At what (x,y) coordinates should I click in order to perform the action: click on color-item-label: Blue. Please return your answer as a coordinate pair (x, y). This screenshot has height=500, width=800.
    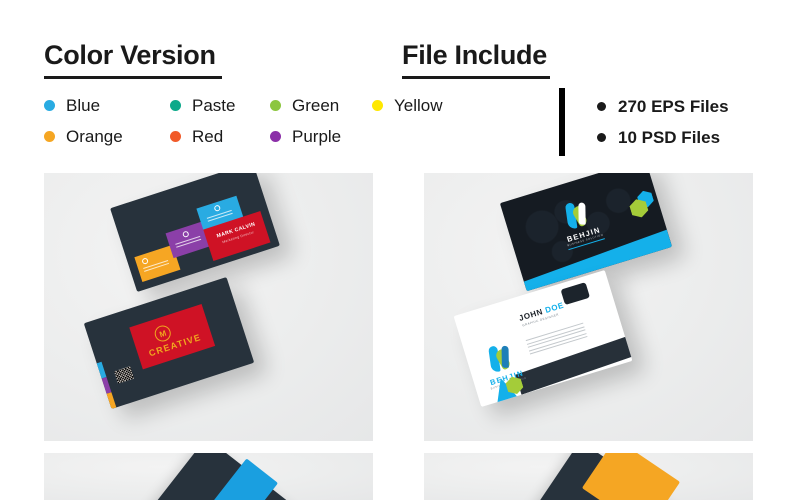
    Looking at the image, I should click on (83, 105).